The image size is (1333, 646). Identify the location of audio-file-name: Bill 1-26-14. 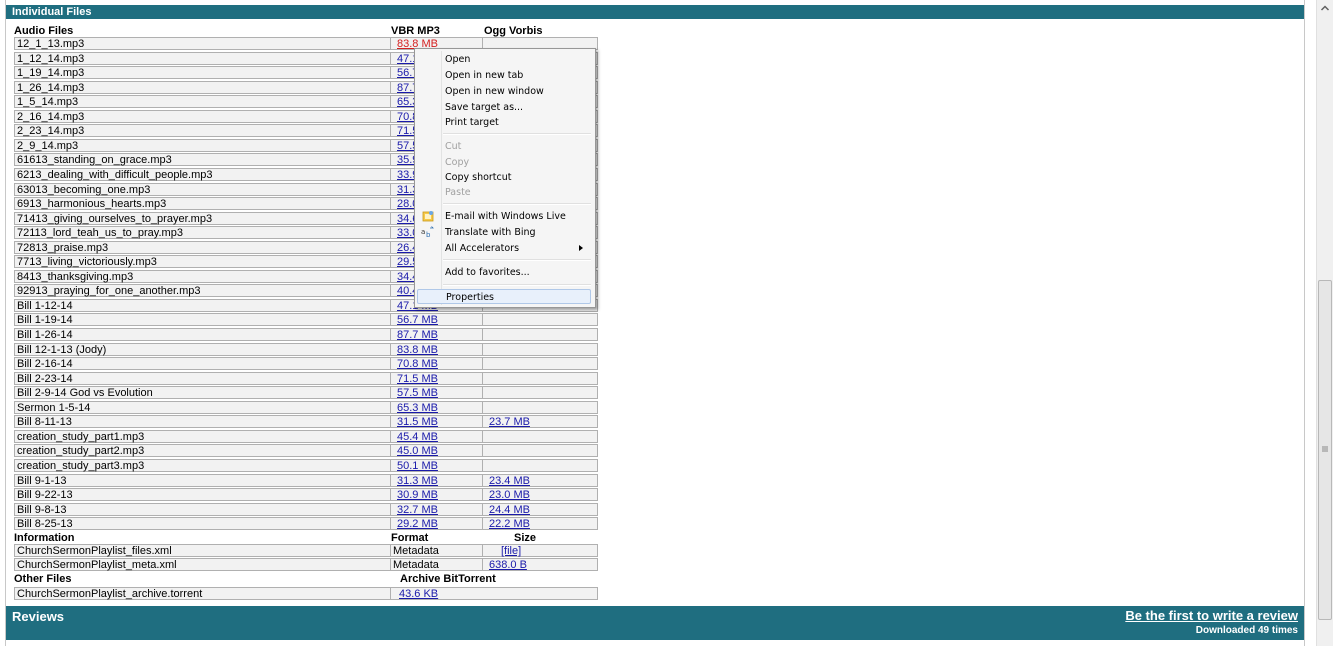
(203, 335).